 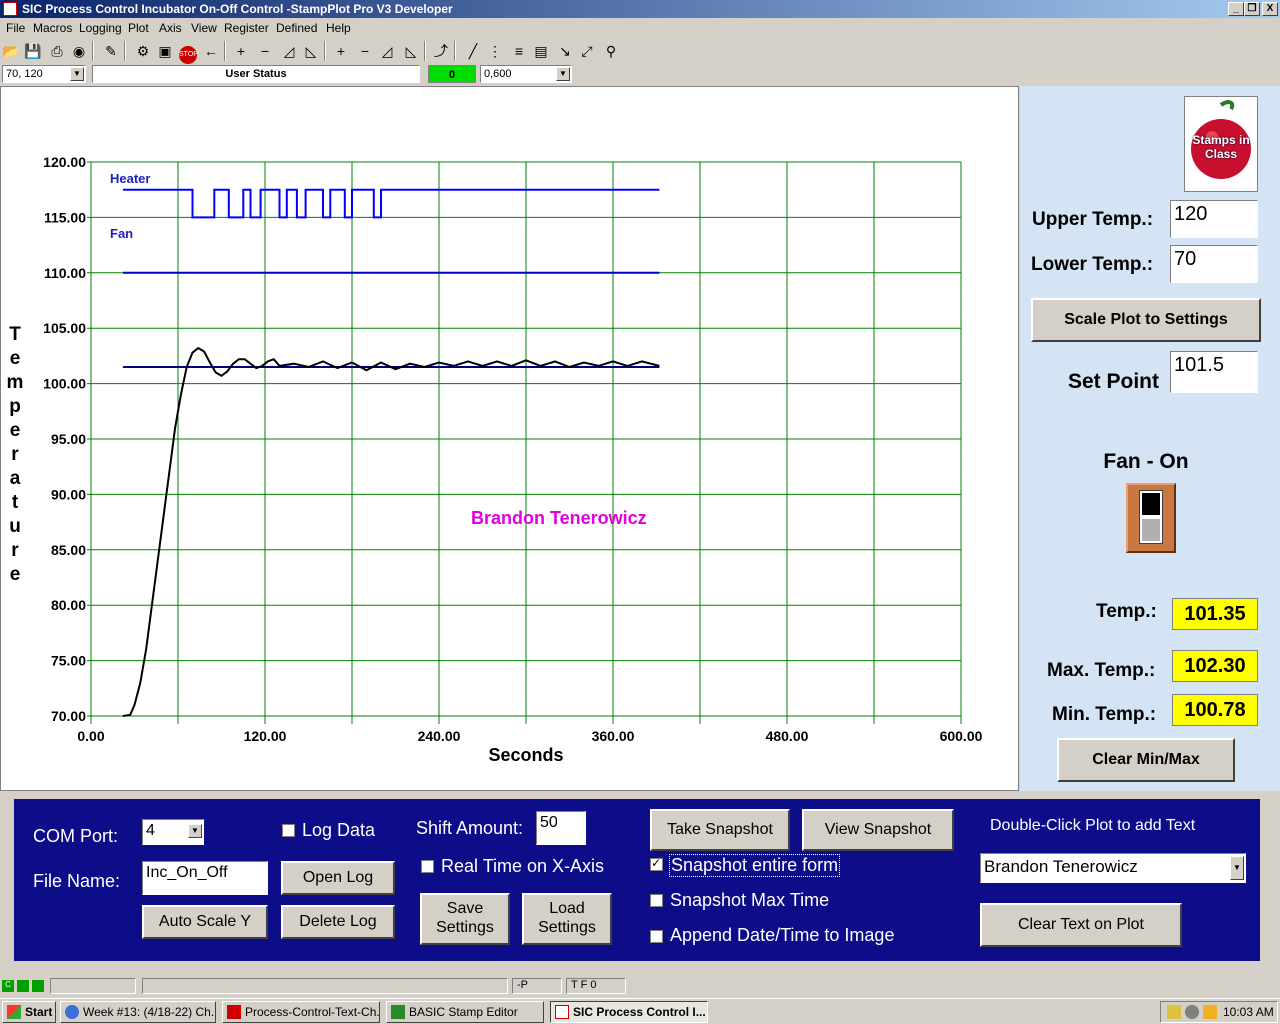 What do you see at coordinates (265, 736) in the screenshot?
I see `x-tick-label: 120.00` at bounding box center [265, 736].